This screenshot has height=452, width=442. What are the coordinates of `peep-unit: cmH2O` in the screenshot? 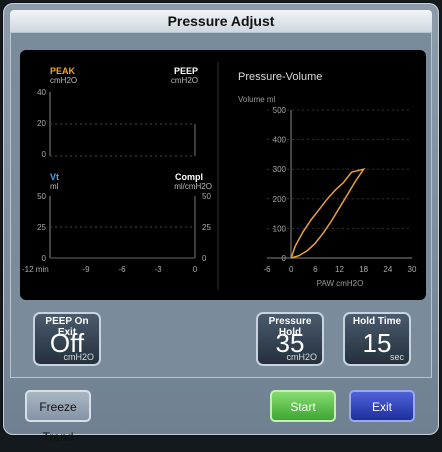 It's located at (184, 80).